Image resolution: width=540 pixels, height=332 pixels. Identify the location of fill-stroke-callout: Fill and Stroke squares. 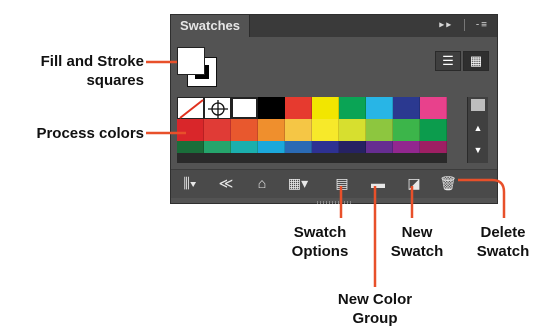
(92, 71).